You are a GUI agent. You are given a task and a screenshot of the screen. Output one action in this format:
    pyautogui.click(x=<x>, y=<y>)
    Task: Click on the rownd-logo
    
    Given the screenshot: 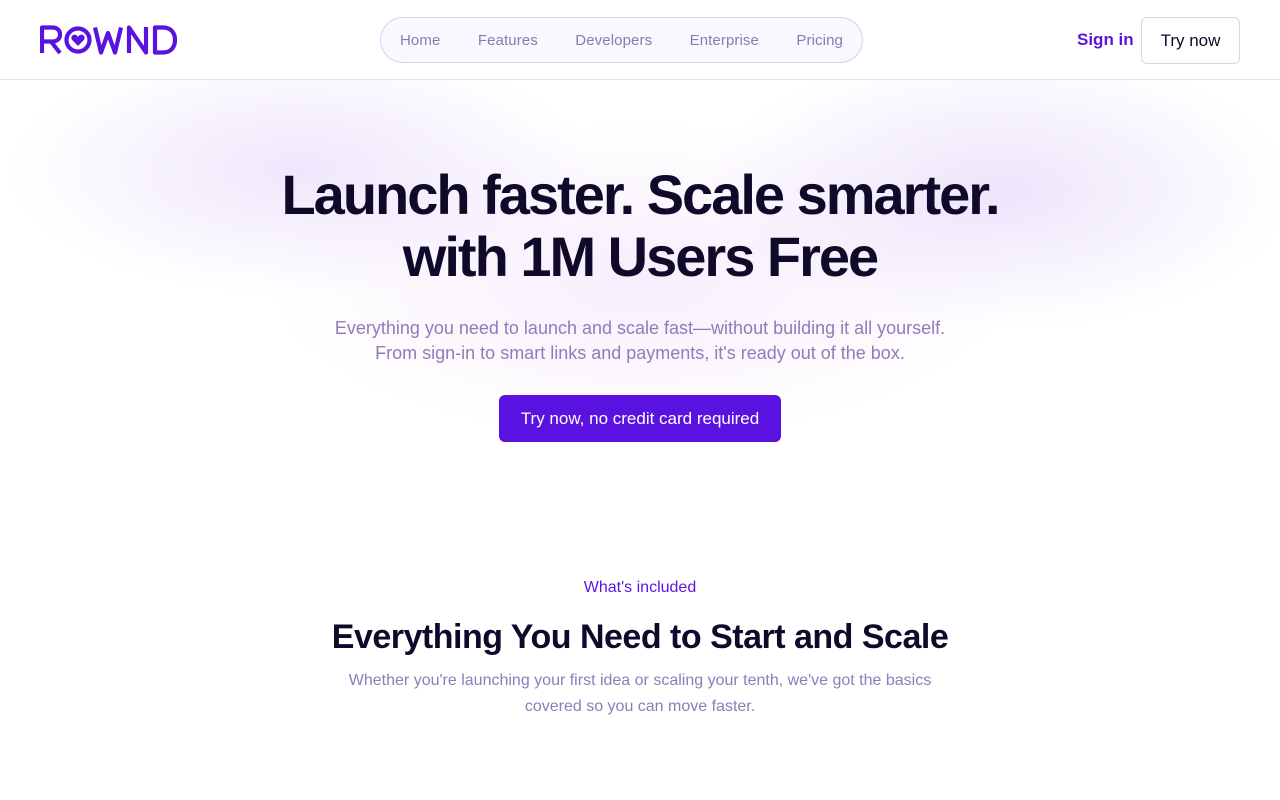 What is the action you would take?
    pyautogui.click(x=113, y=40)
    